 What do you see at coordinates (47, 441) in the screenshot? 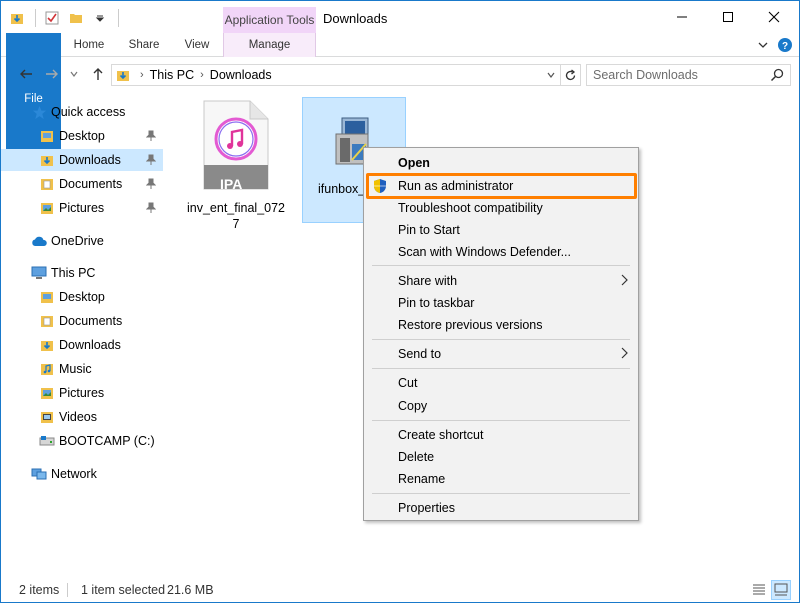
I see `drive-icon` at bounding box center [47, 441].